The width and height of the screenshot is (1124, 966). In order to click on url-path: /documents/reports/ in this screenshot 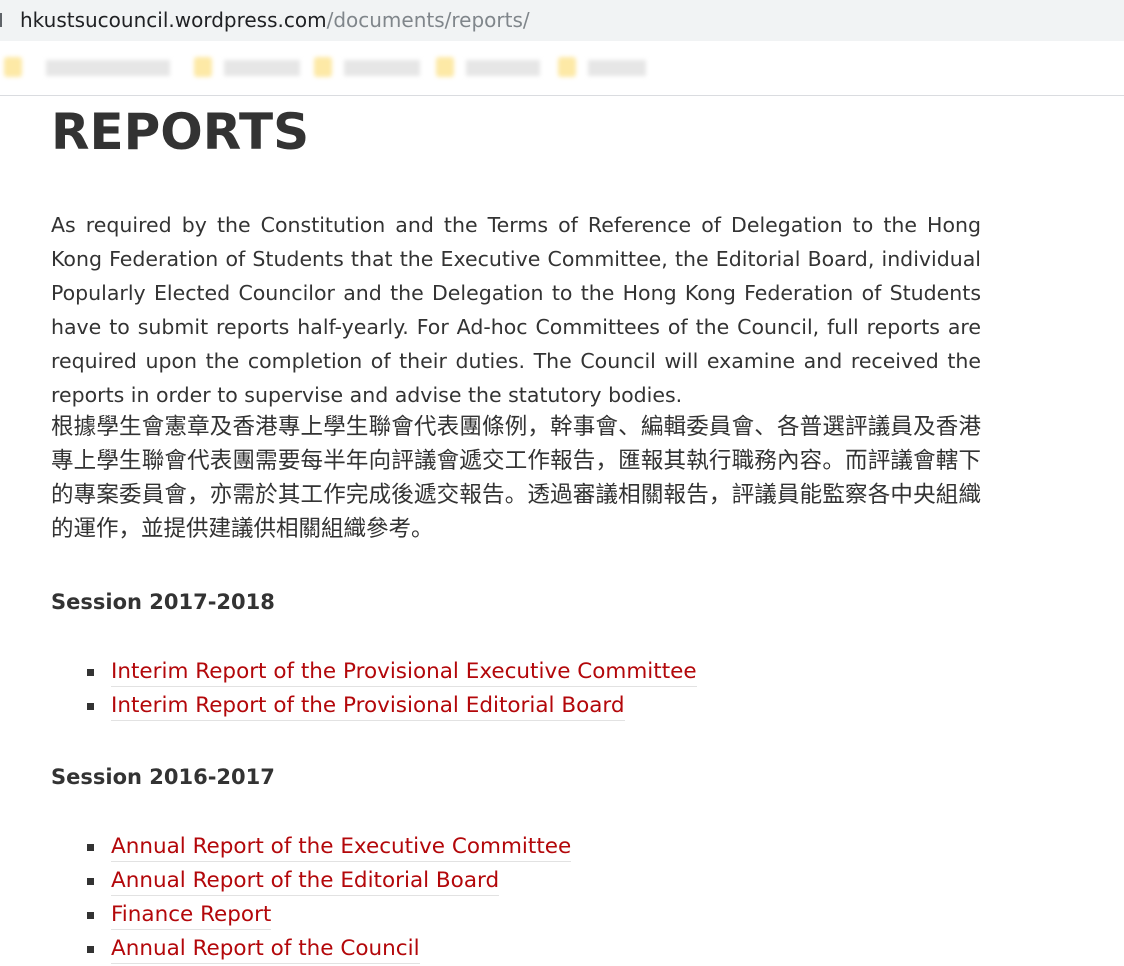, I will do `click(428, 20)`.